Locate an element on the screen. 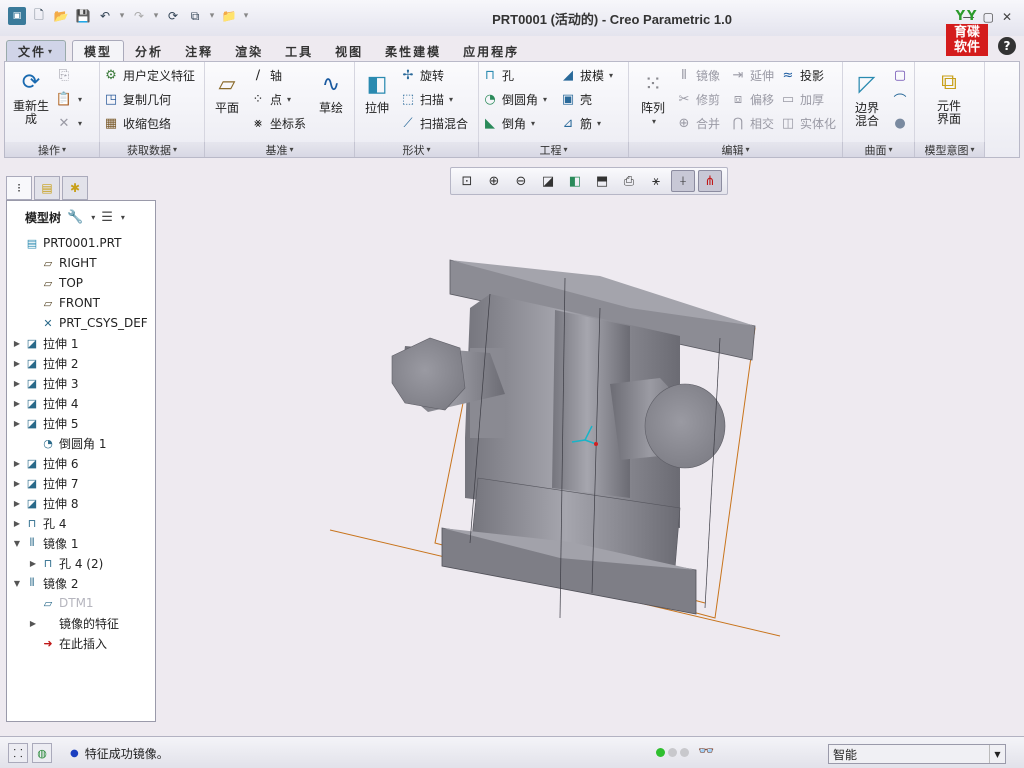  thicken-button: ▭ 加厚 is located at coordinates (801, 99).